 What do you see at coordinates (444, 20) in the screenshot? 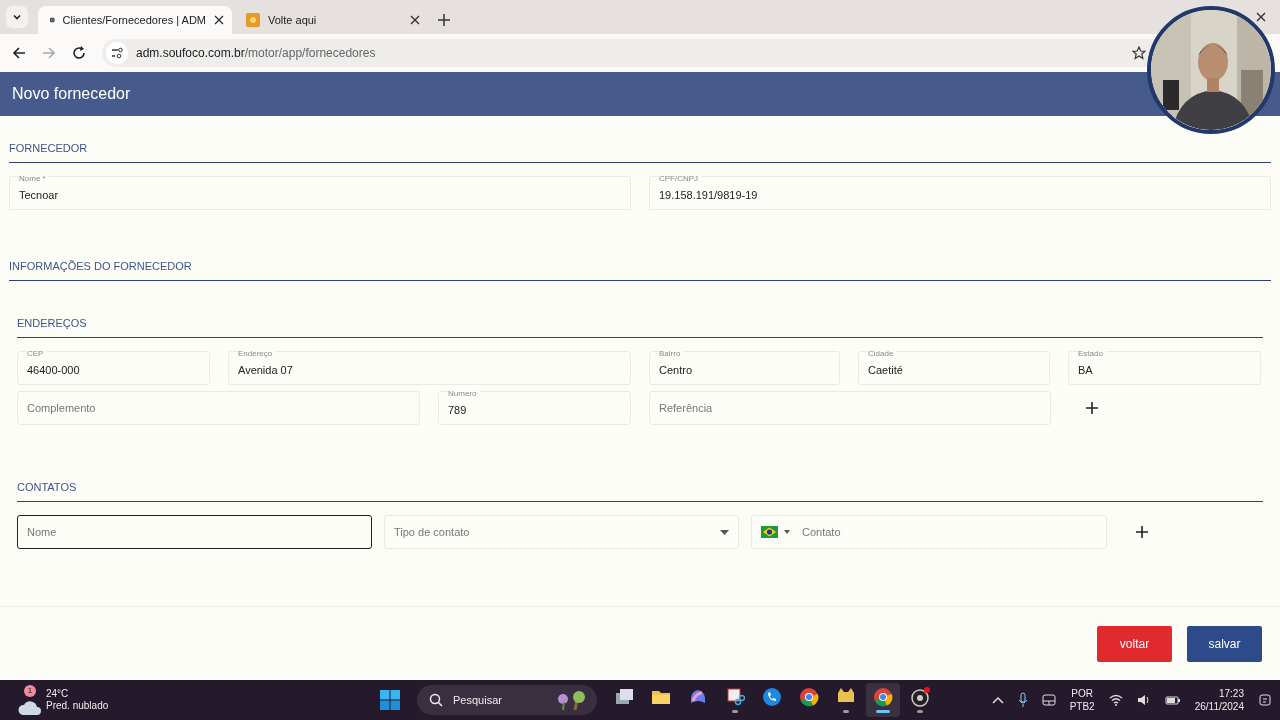
I see `new-tab-icon` at bounding box center [444, 20].